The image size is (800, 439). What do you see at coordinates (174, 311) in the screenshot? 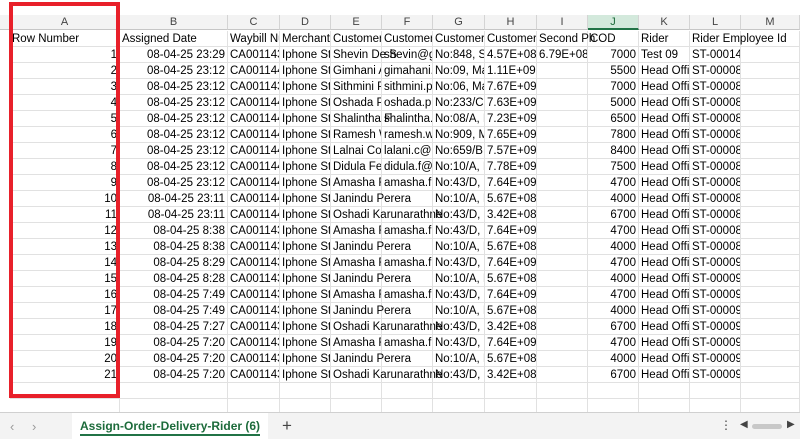
I see `table-cell: 08-04-25 7:49` at bounding box center [174, 311].